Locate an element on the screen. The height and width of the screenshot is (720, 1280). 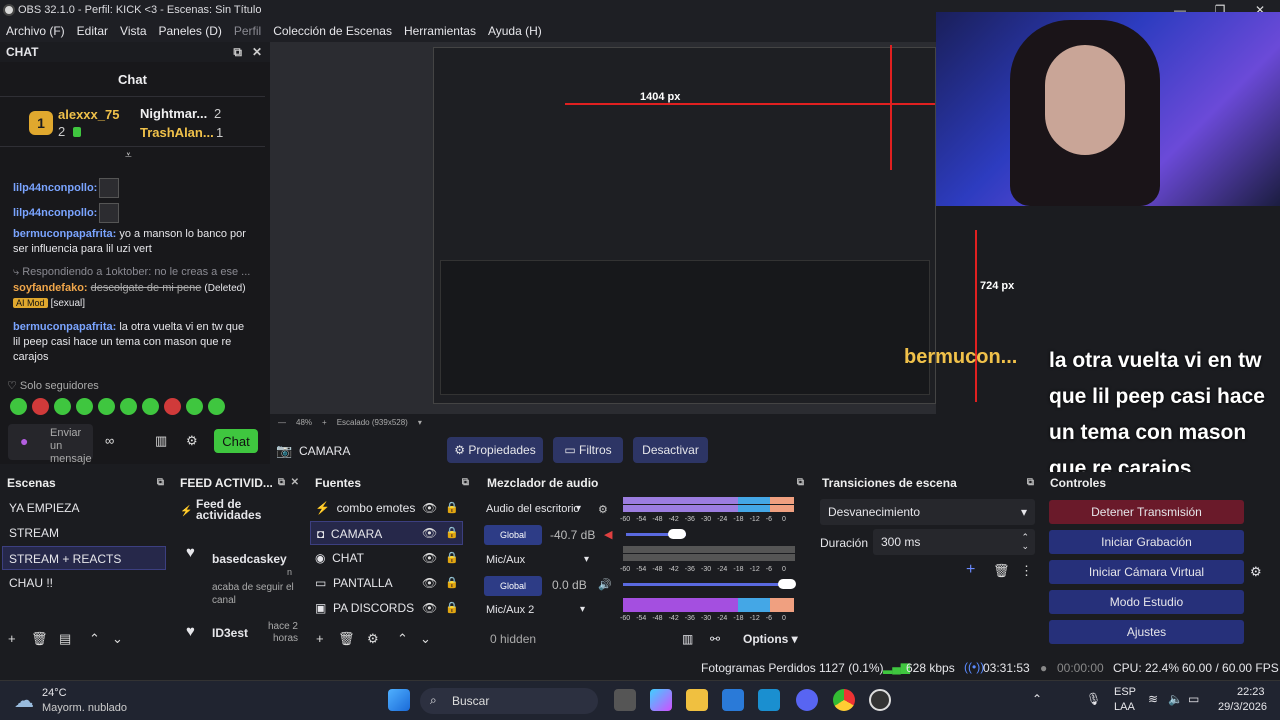
weather-icon: ☁ is located at coordinates (24, 700).